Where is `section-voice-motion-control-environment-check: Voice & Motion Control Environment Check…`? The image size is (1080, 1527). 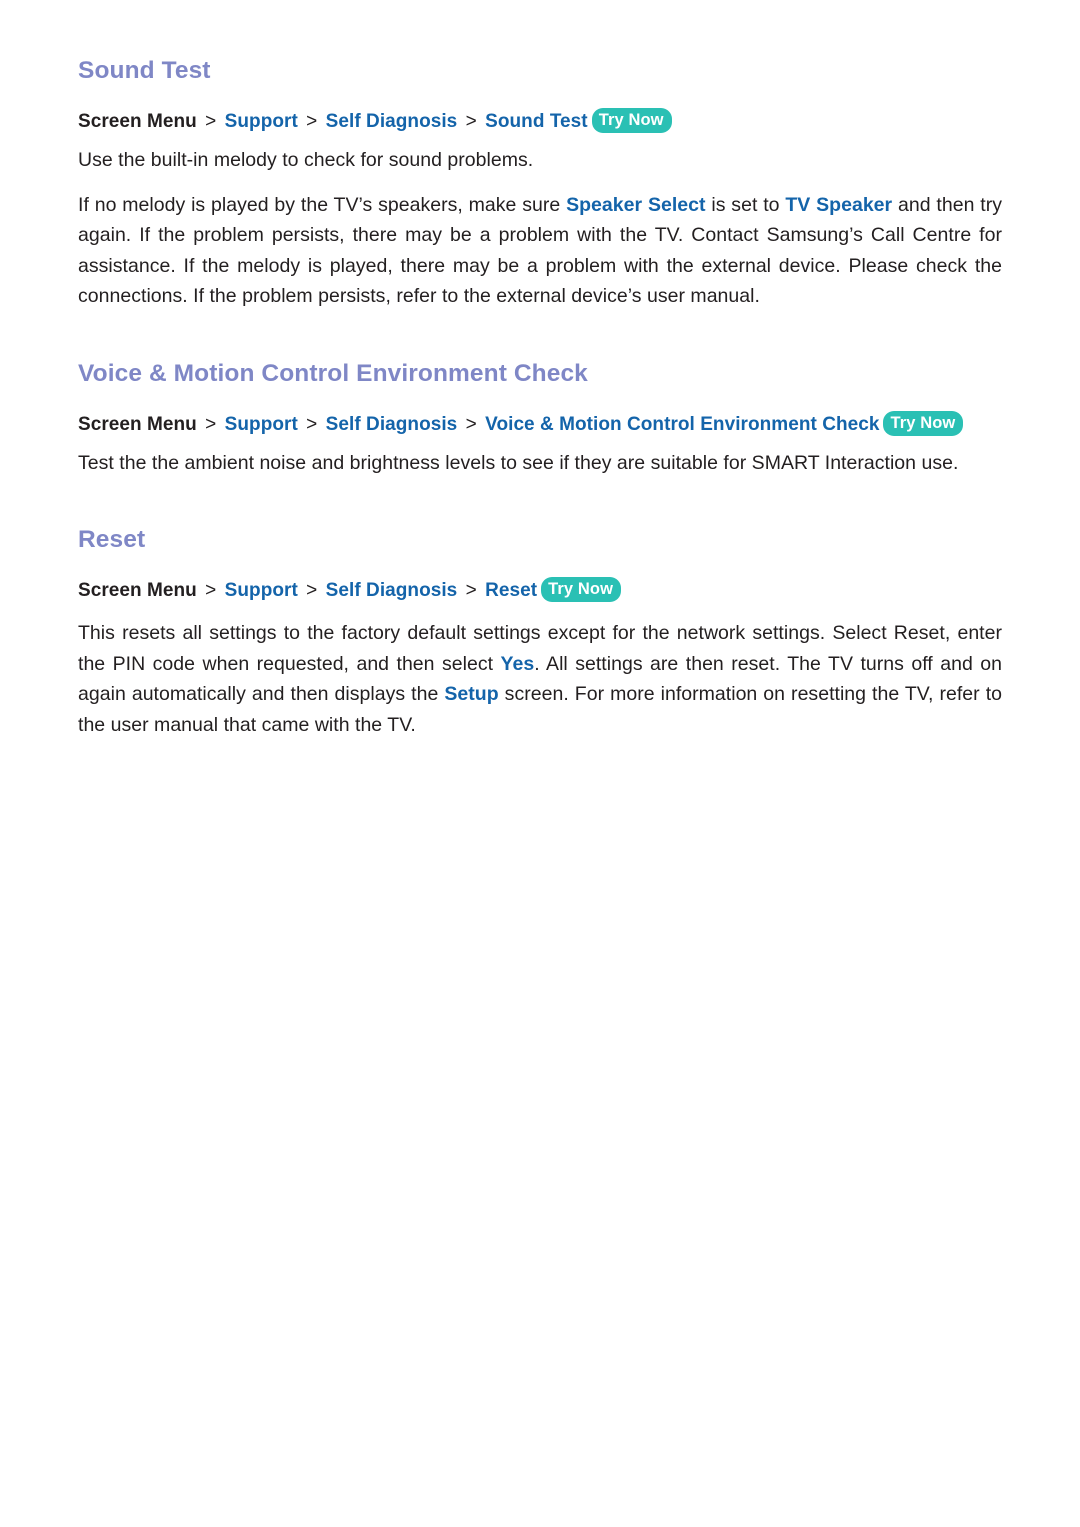 section-voice-motion-control-environment-check: Voice & Motion Control Environment Check… is located at coordinates (540, 419).